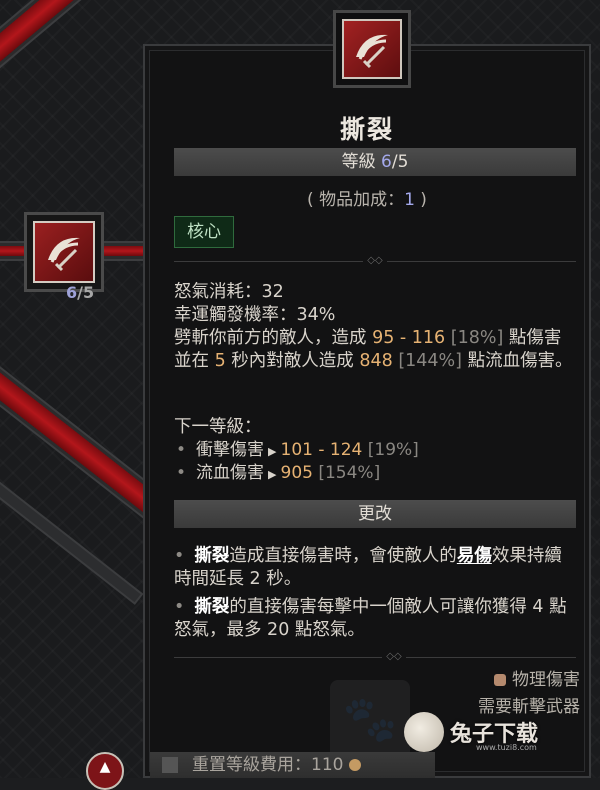  What do you see at coordinates (375, 514) in the screenshot?
I see `change-header-bar: 更改` at bounding box center [375, 514].